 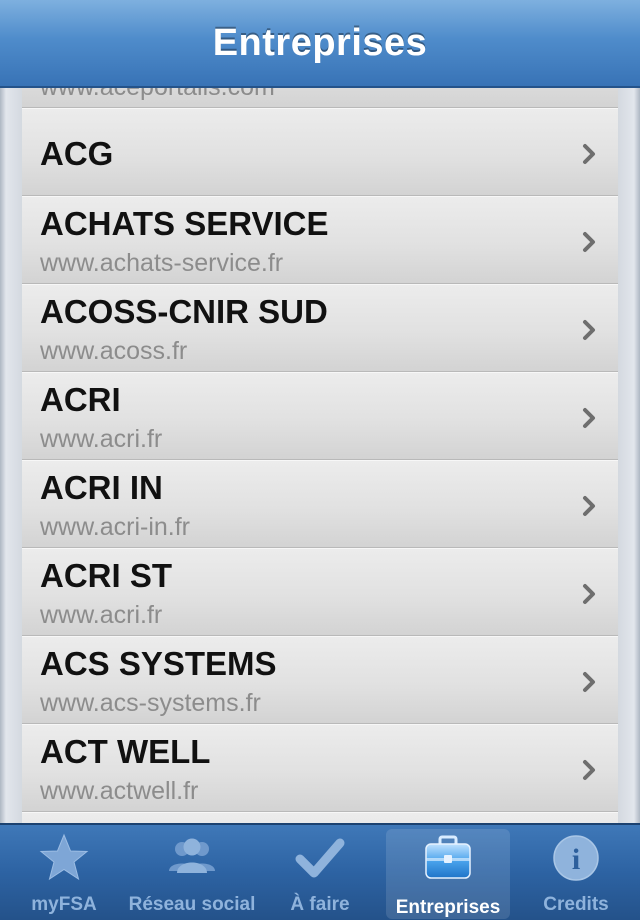 What do you see at coordinates (320, 98) in the screenshot?
I see `list-item-partial-top: www.aceportails.com` at bounding box center [320, 98].